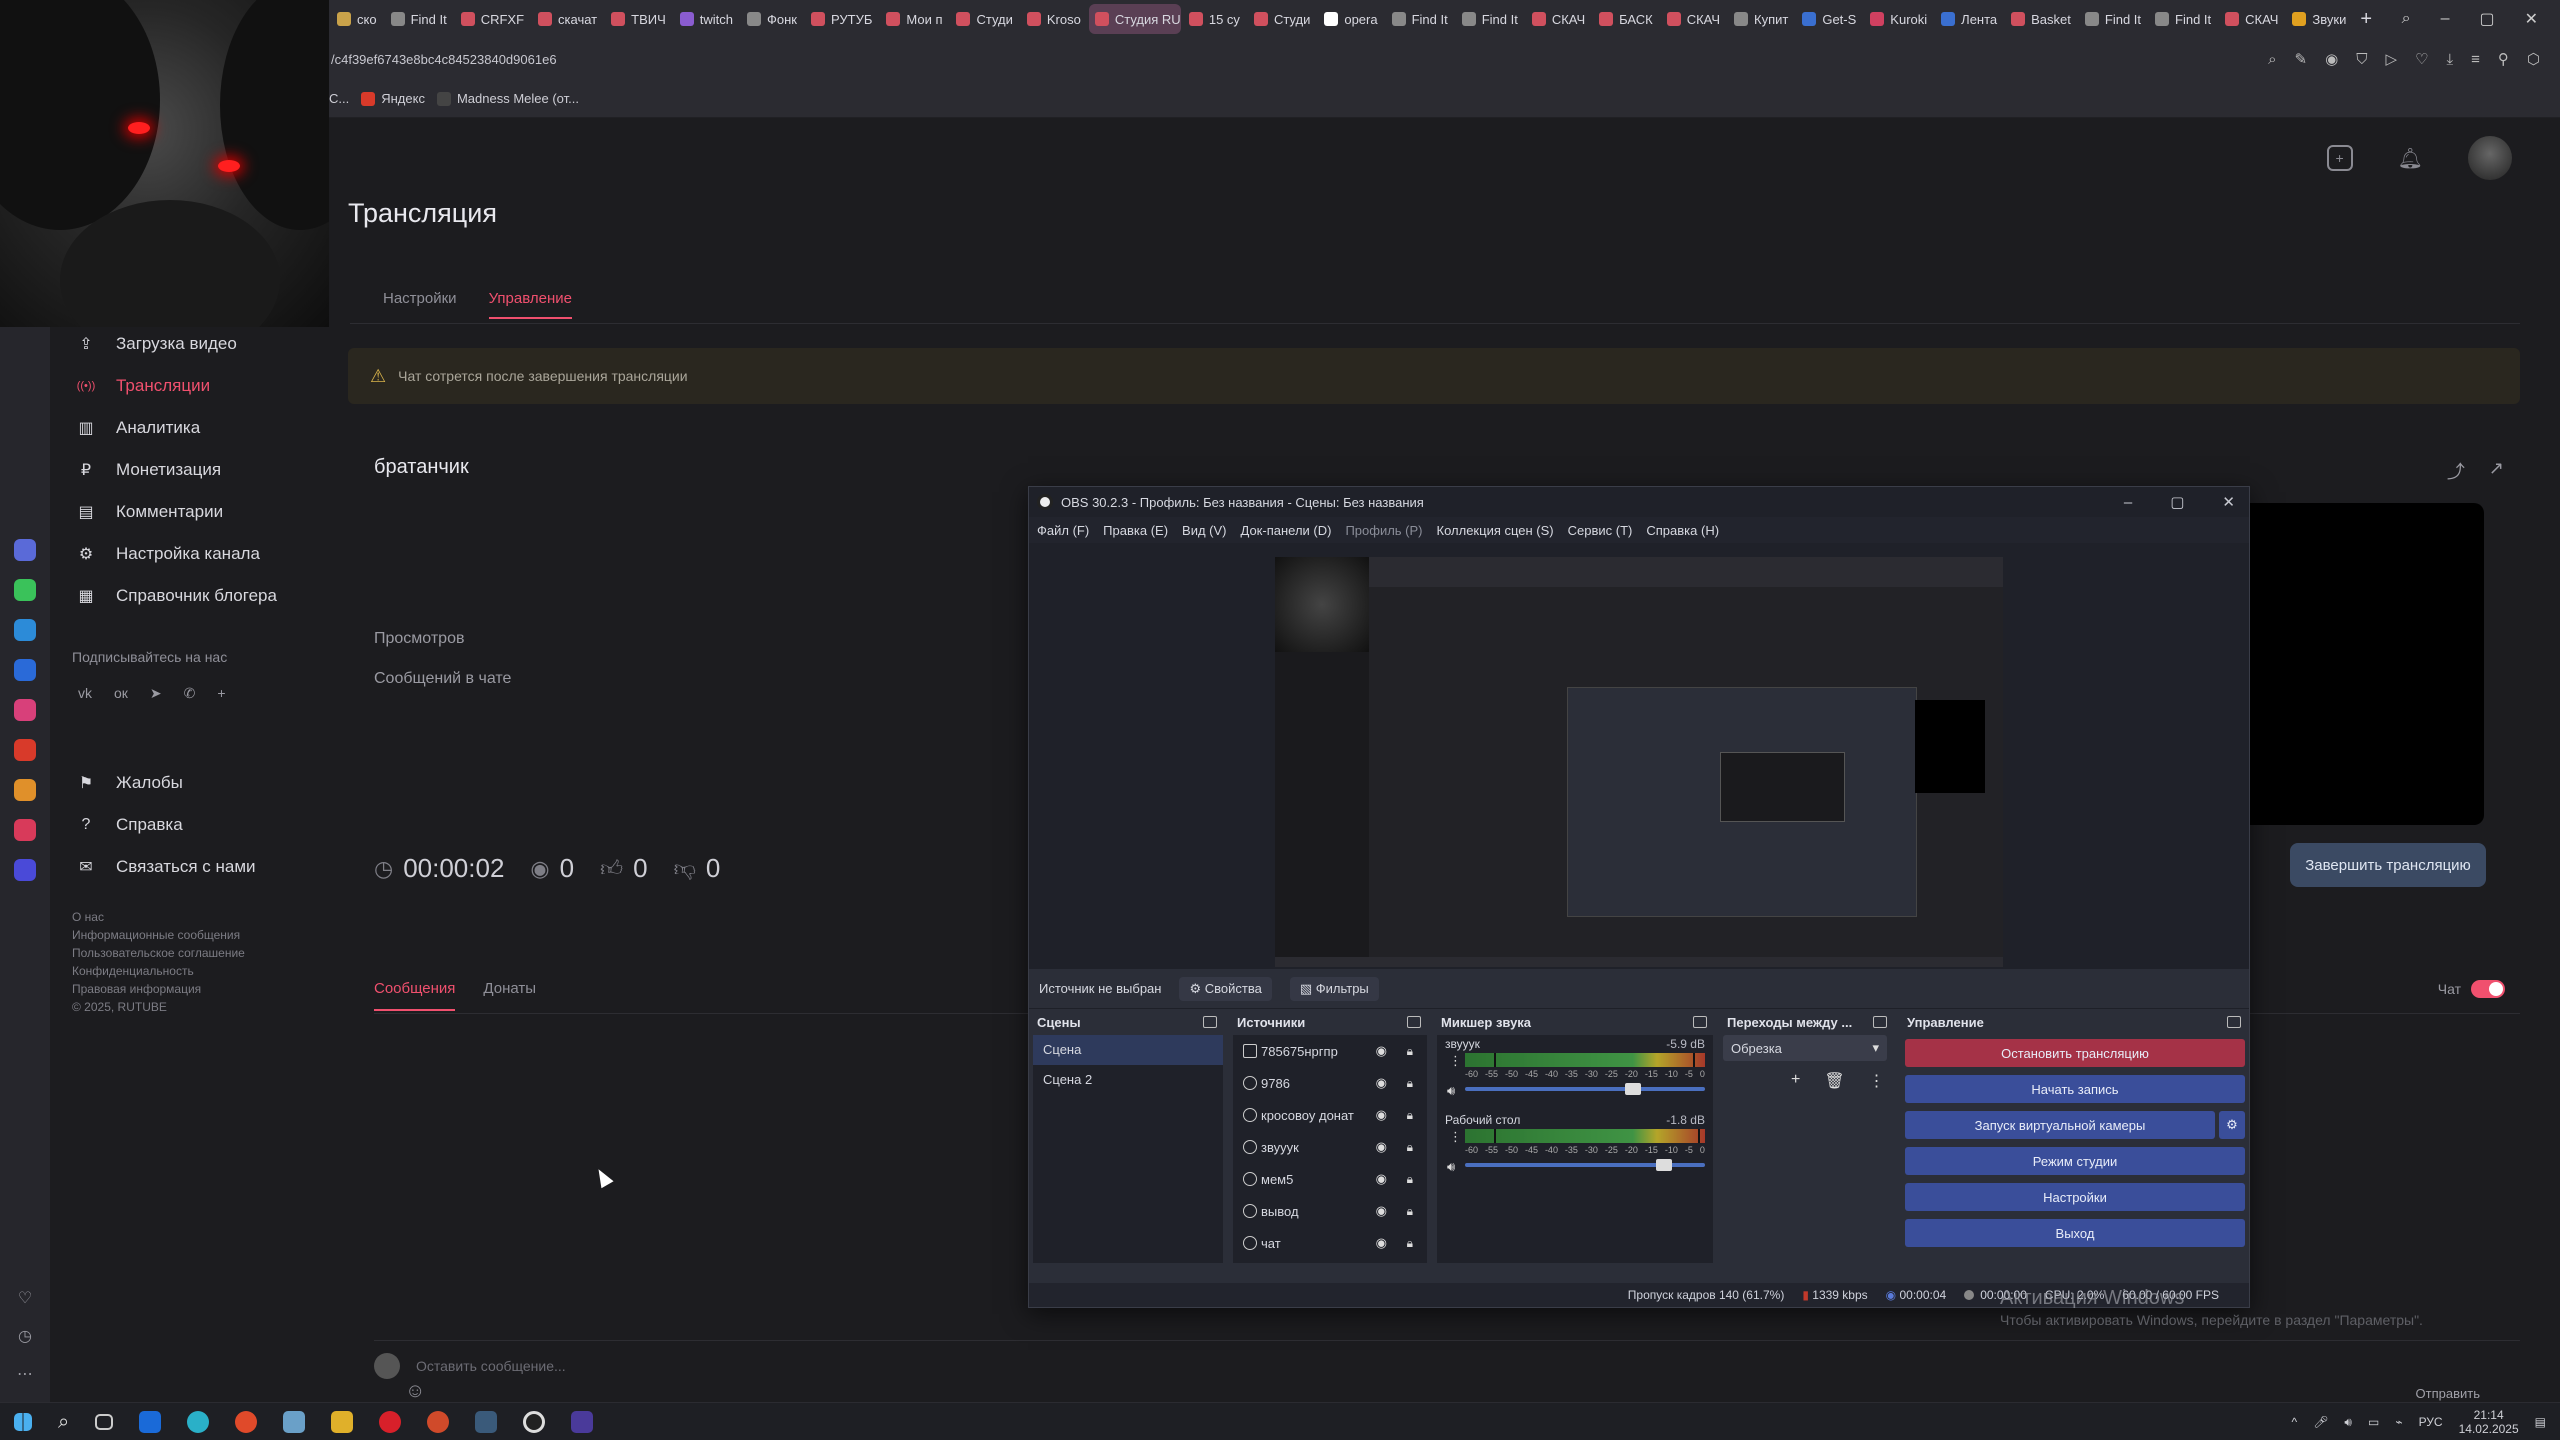 The width and height of the screenshot is (2560, 1440). Describe the element at coordinates (2448, 1393) in the screenshot. I see `send-button: Отправить` at that location.